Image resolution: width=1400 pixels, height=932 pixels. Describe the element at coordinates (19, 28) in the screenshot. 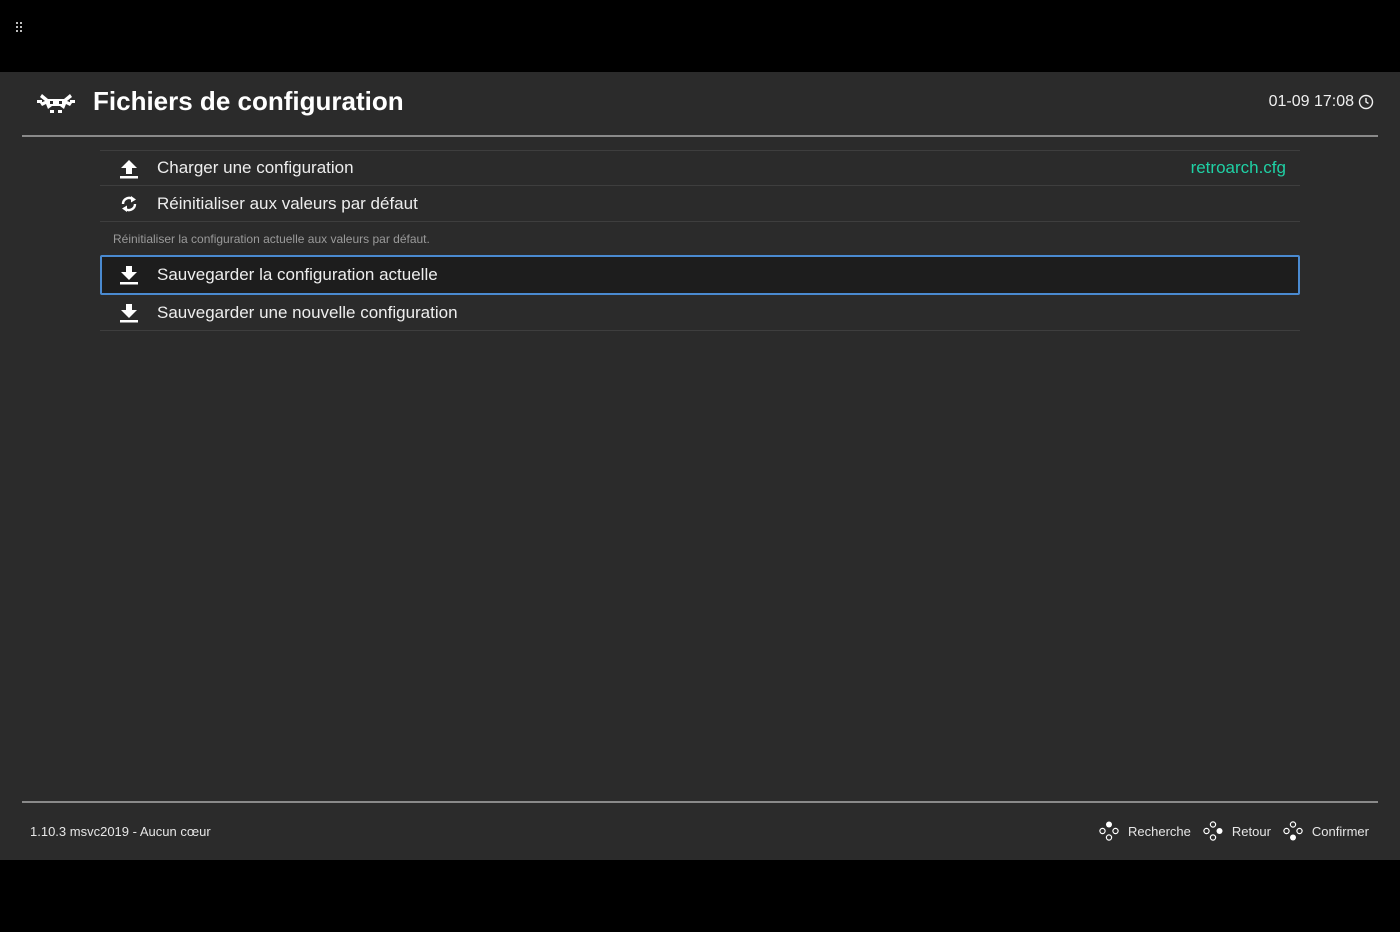

I see `drag-grip-icon` at that location.